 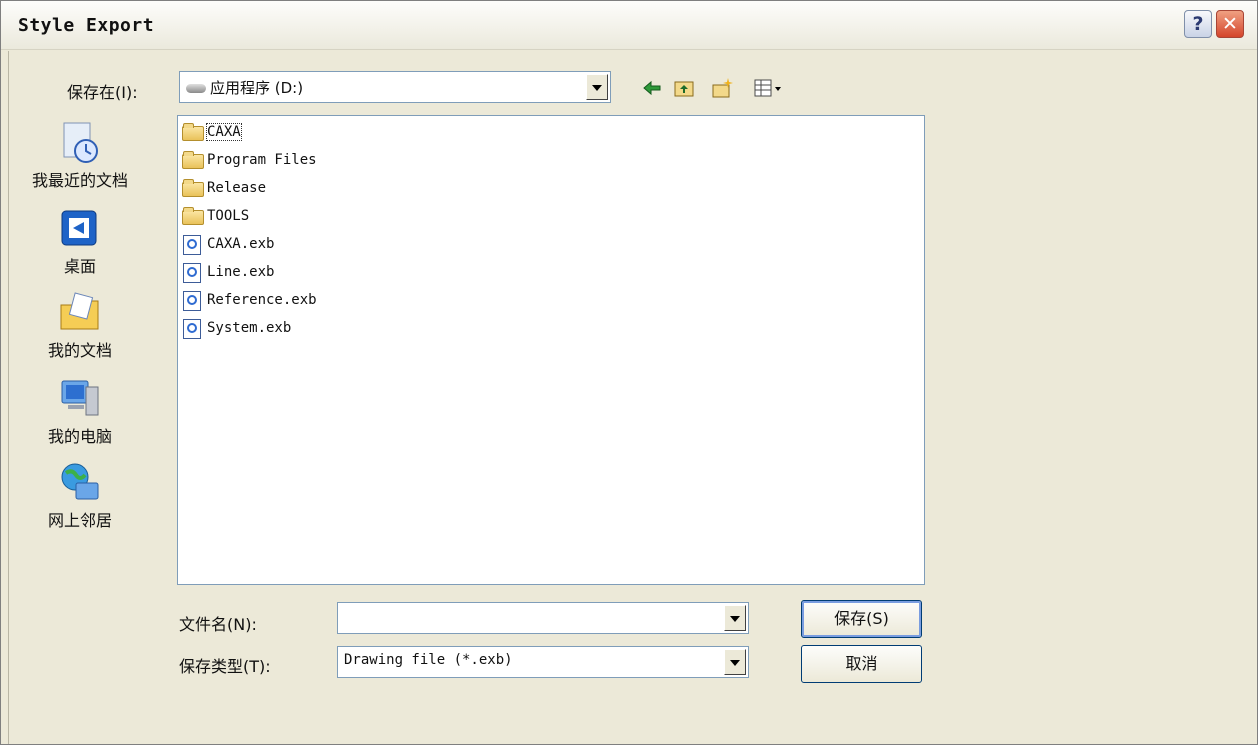 I want to click on file-name: TOOLS, so click(x=228, y=216).